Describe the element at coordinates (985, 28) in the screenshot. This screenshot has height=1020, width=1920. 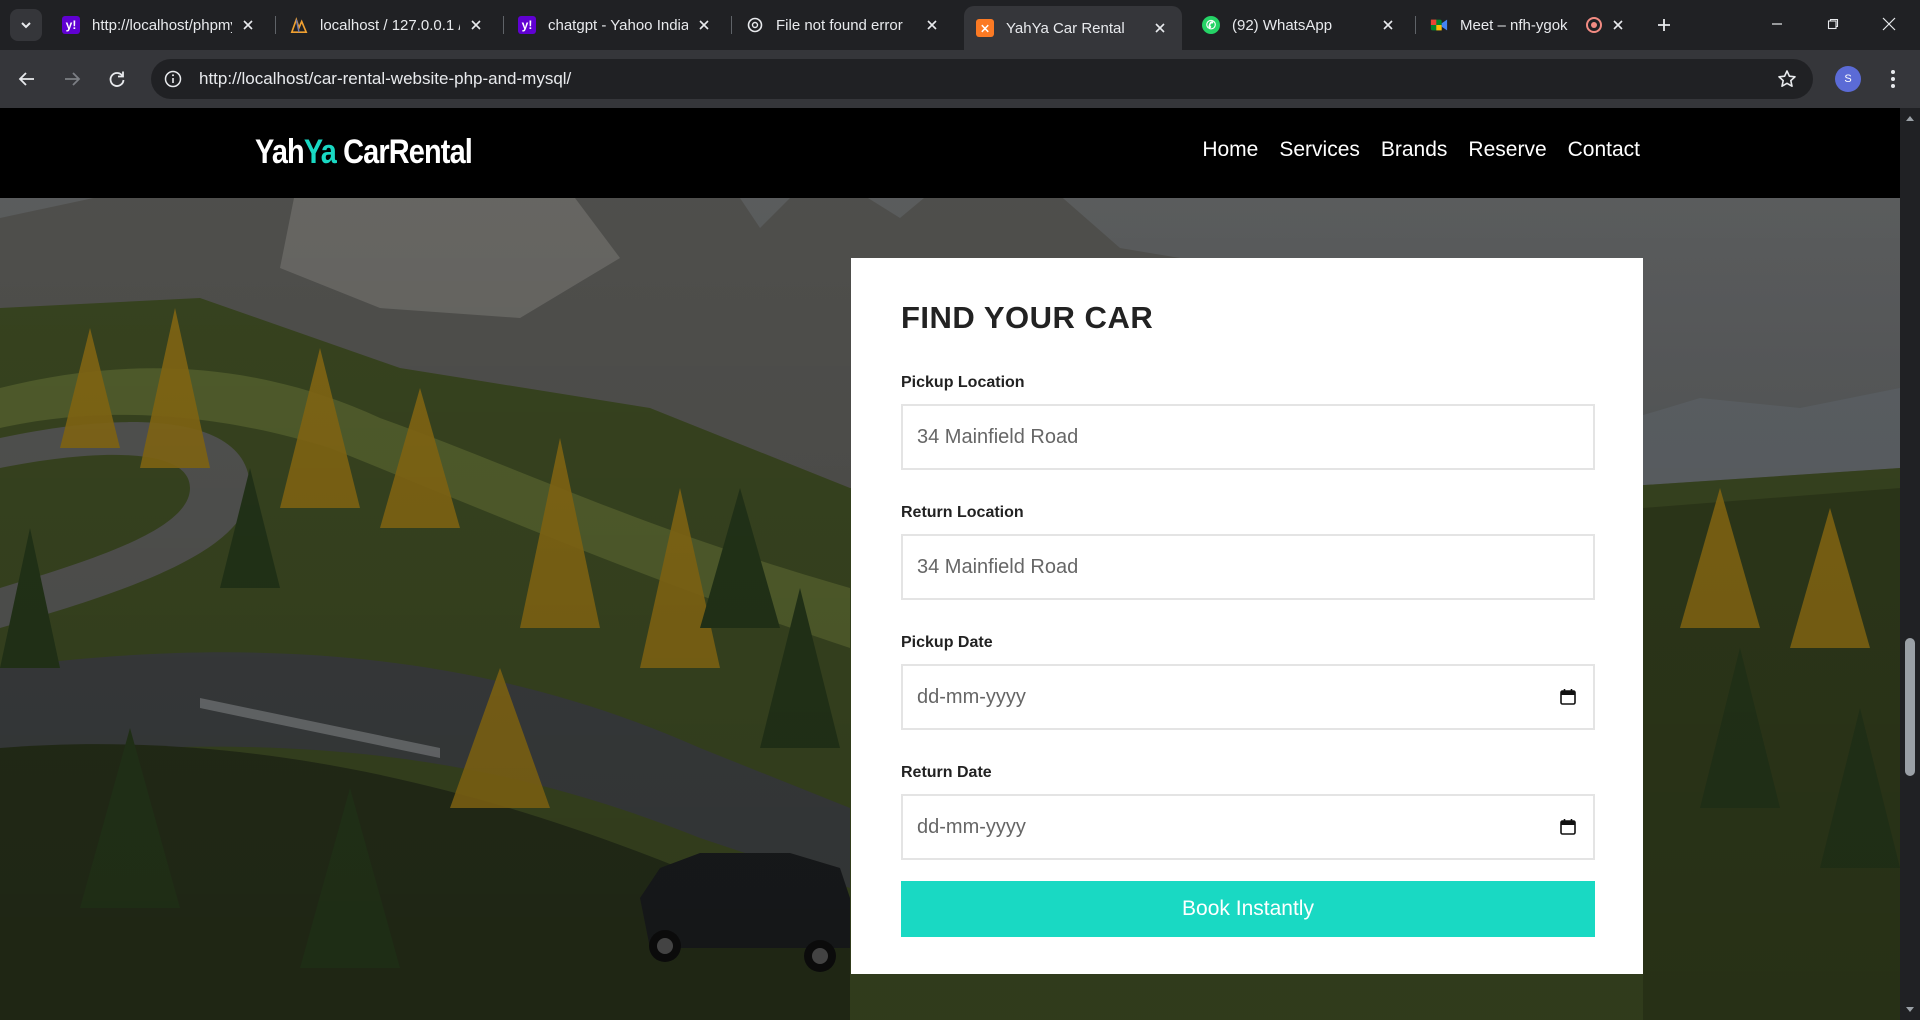
I see `xampp-icon: ⨯` at that location.